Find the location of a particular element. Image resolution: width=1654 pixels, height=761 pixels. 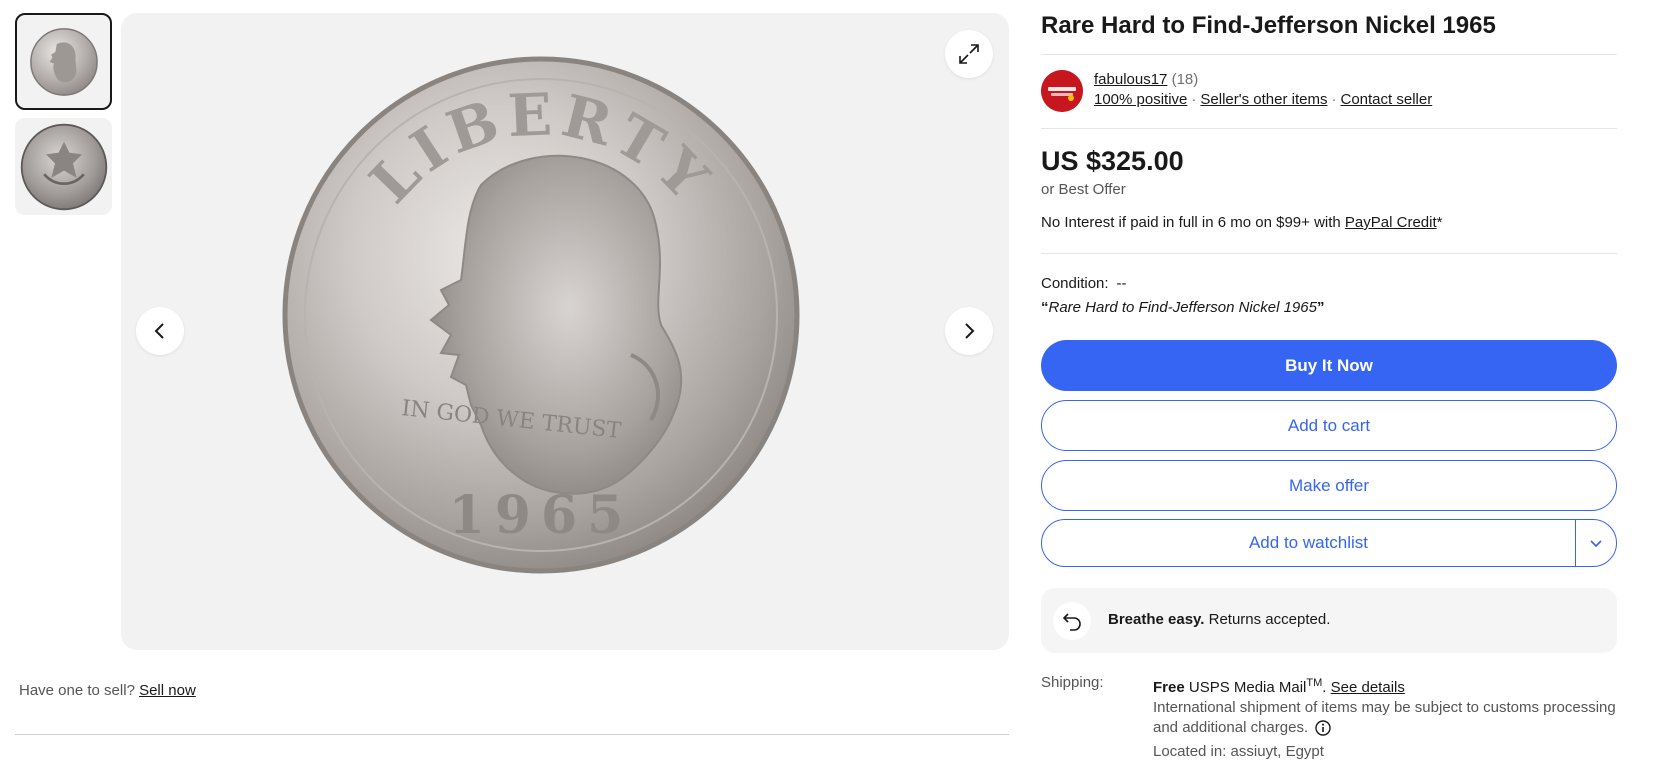

watchlist-control: Add to watchlist is located at coordinates (1329, 543).